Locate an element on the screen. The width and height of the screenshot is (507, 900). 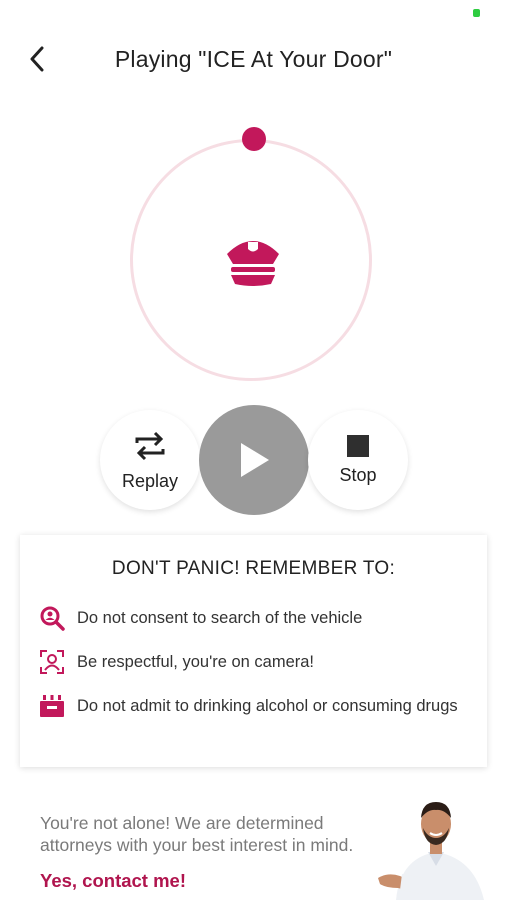
tip-item: Do not consent to search of the vehicle is located at coordinates (200, 618).